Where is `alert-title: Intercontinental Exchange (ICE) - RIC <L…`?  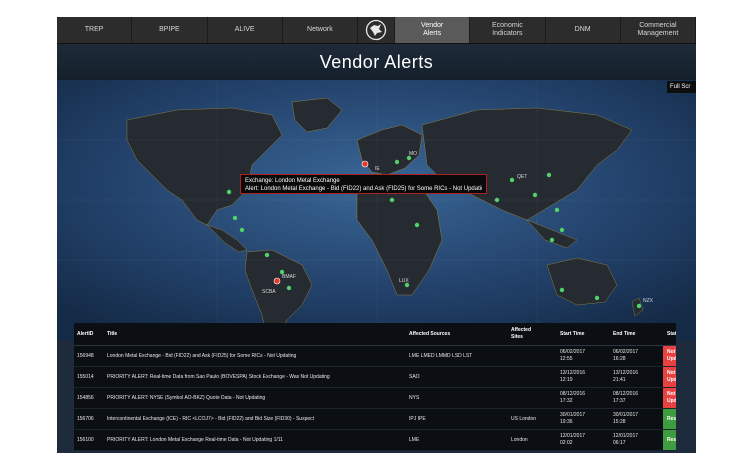 alert-title: Intercontinental Exchange (ICE) - RIC <L… is located at coordinates (211, 418).